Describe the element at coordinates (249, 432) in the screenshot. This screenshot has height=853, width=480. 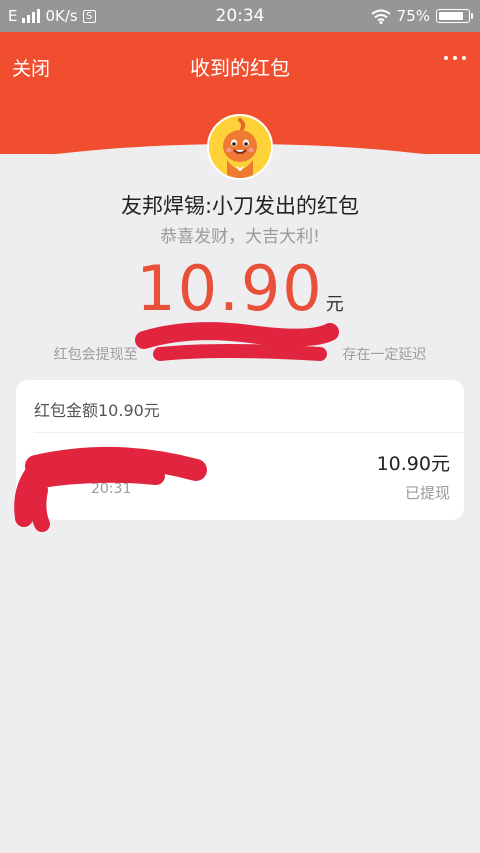
I see `card-divider` at that location.